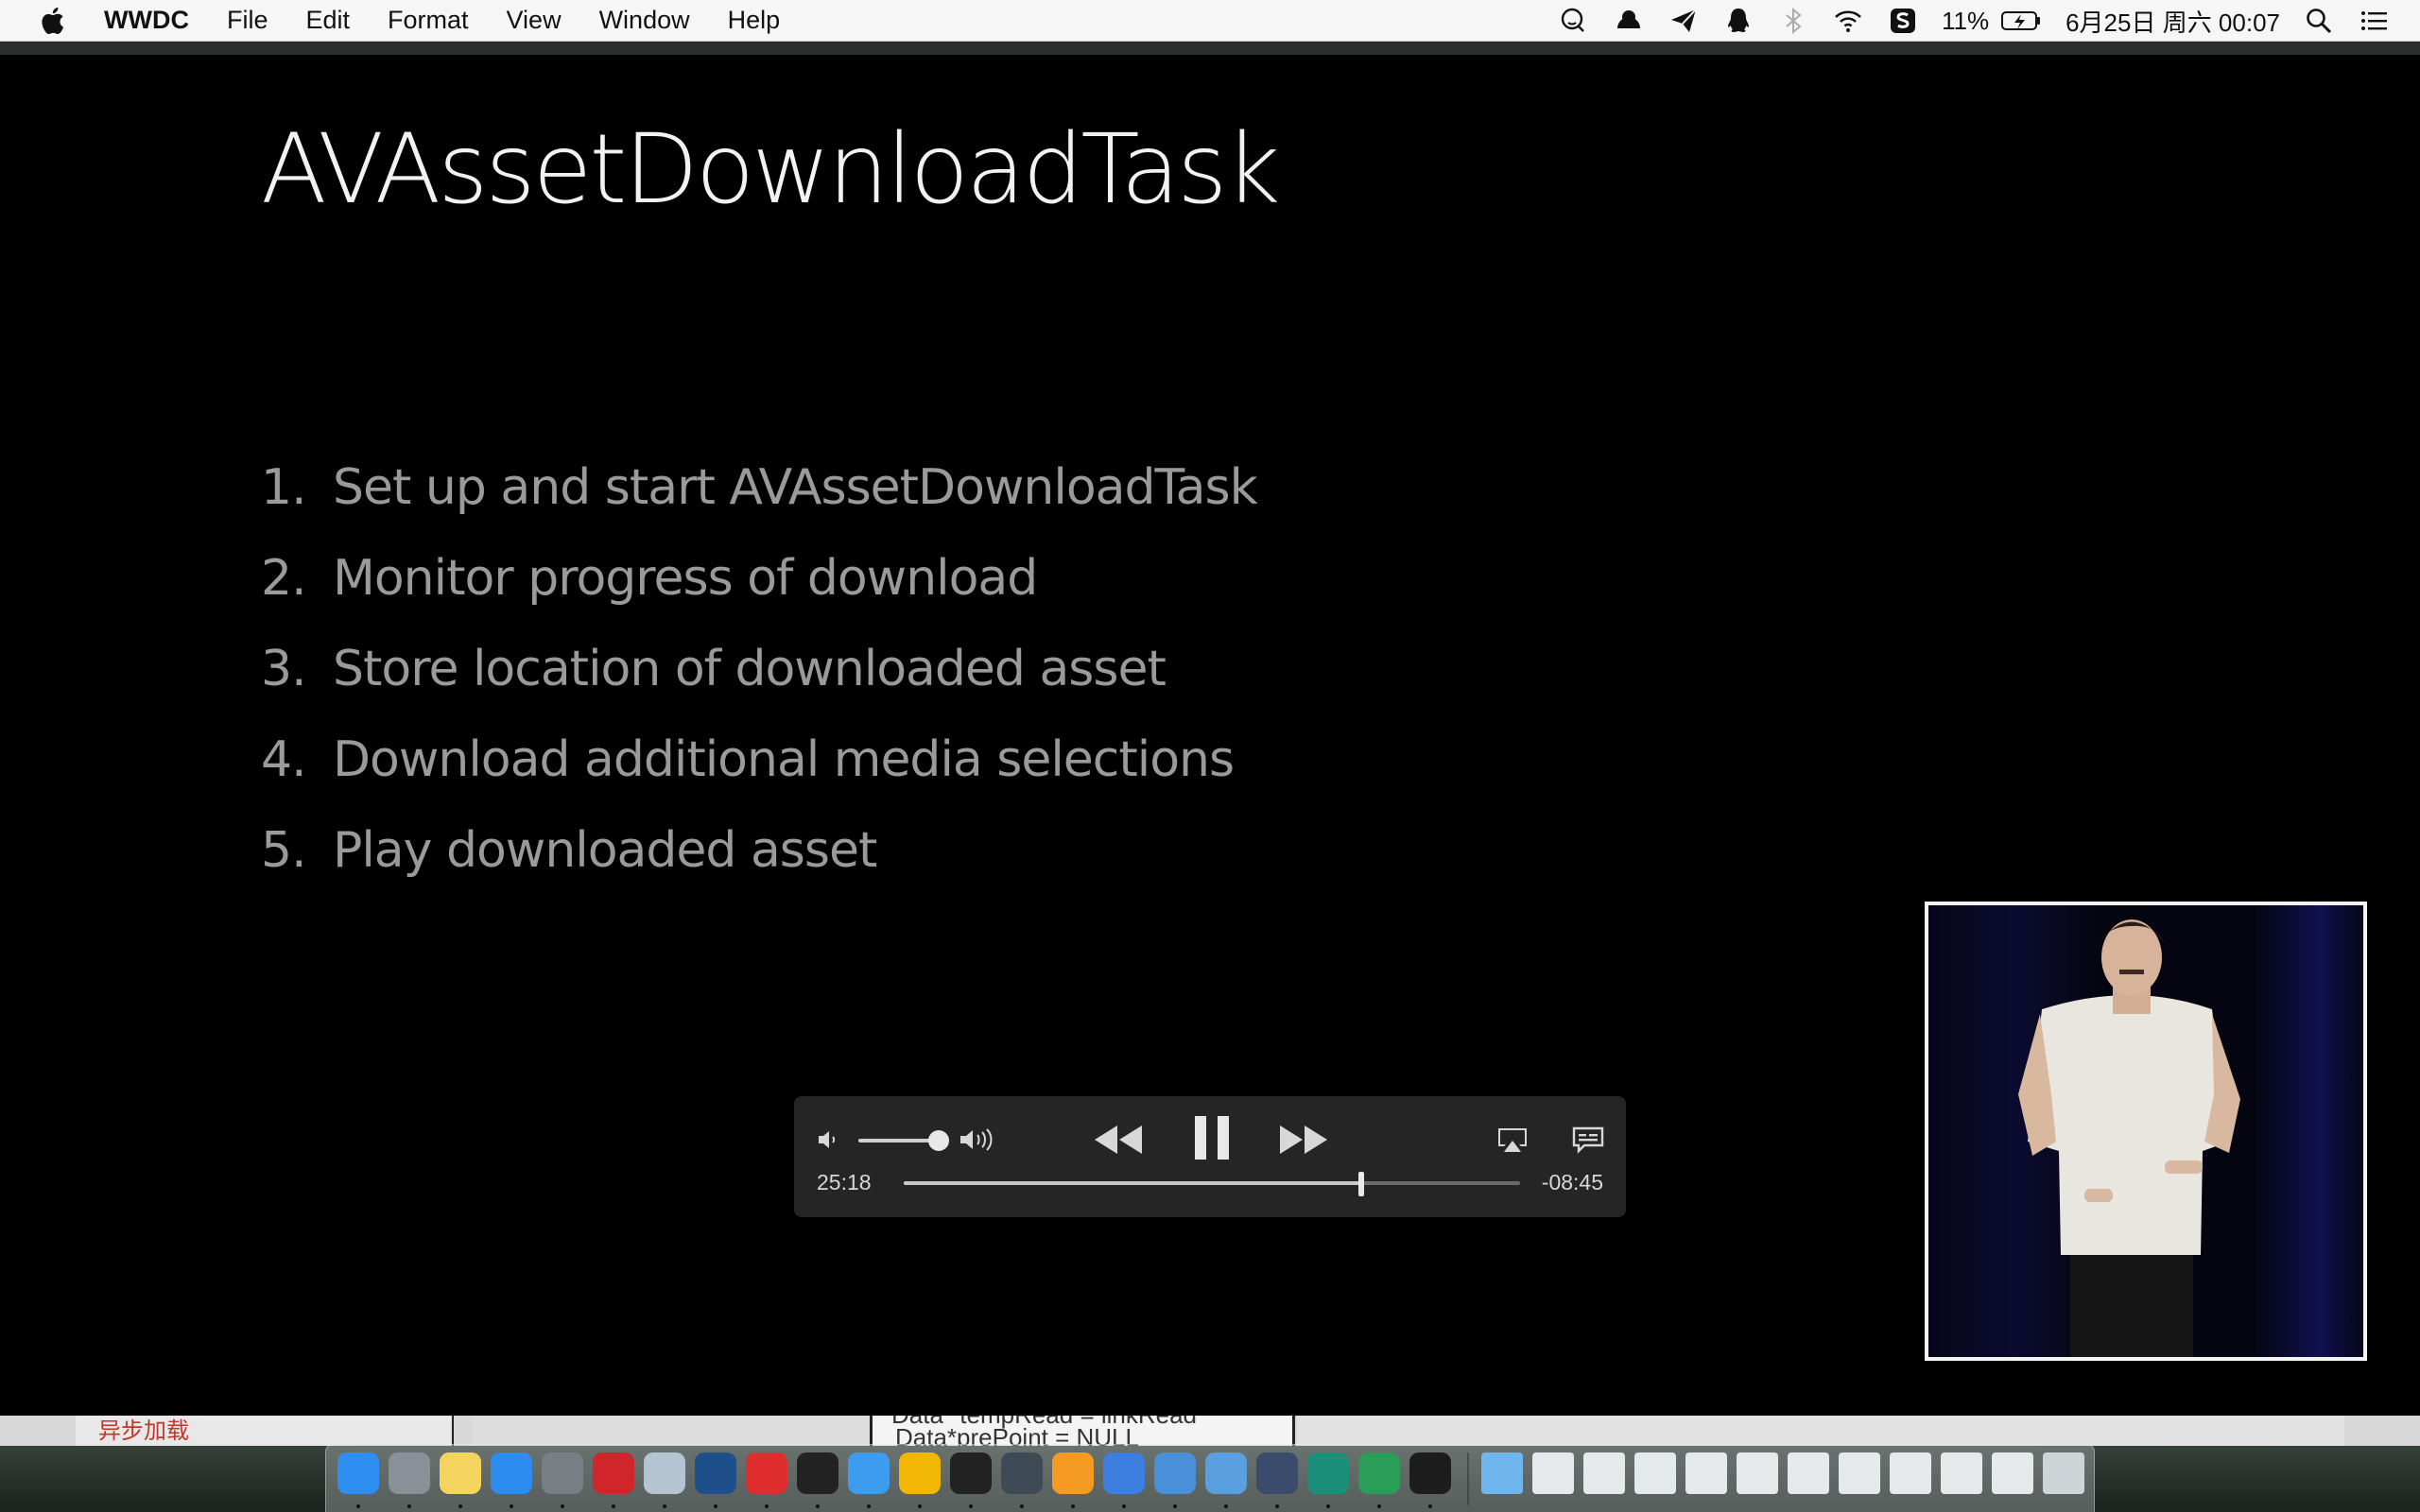  I want to click on volume-max-icon, so click(978, 1140).